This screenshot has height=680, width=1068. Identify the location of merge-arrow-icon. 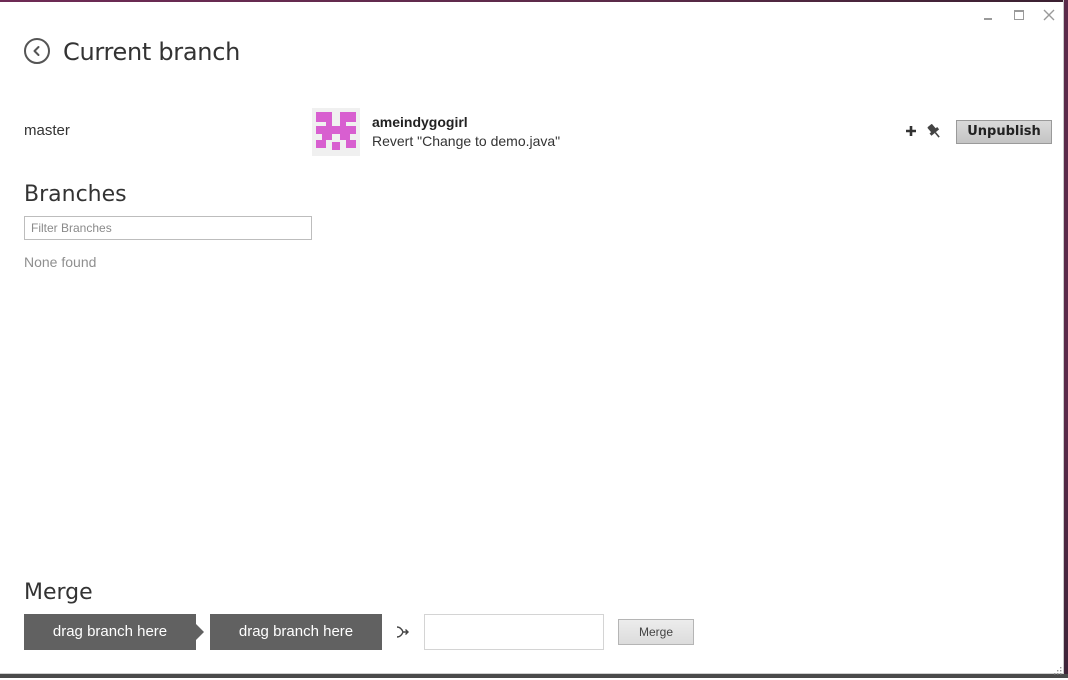
(403, 632).